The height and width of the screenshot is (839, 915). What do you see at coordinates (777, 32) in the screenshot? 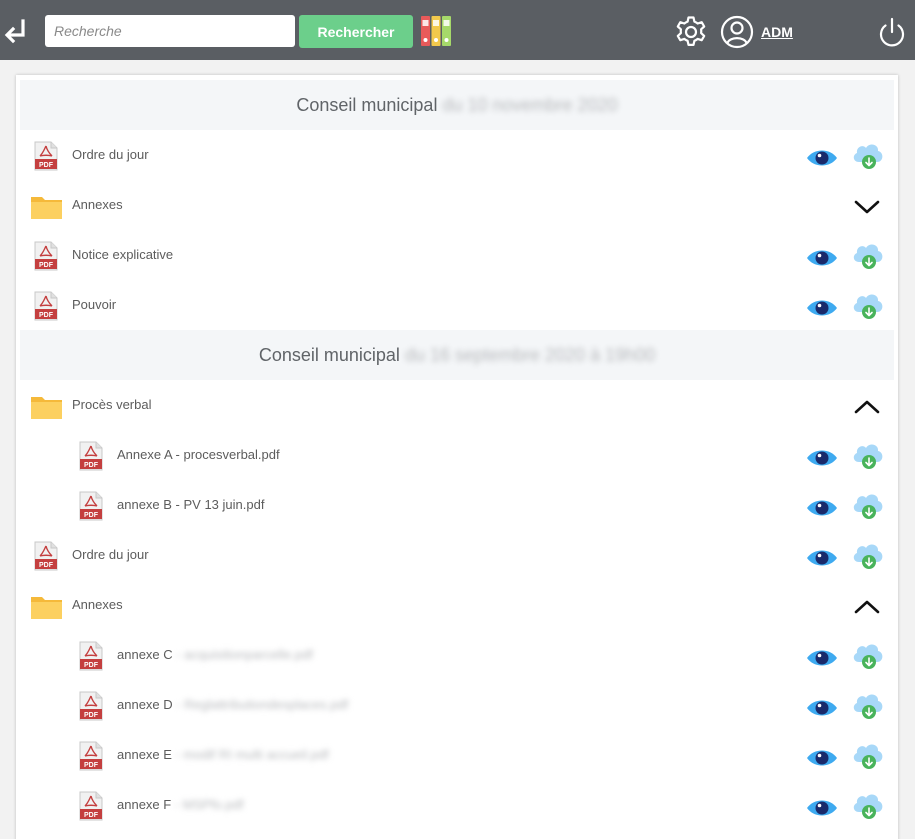
I see `user-name-link: ADM` at bounding box center [777, 32].